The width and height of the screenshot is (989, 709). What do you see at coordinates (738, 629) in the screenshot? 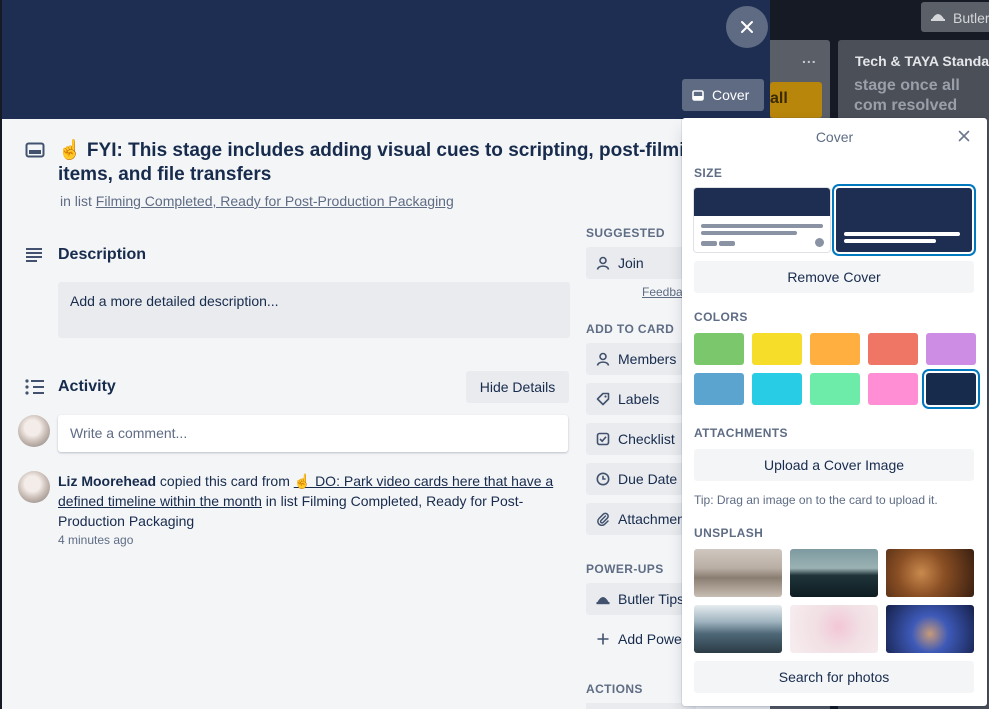
I see `unsplash-photo-lake-person` at bounding box center [738, 629].